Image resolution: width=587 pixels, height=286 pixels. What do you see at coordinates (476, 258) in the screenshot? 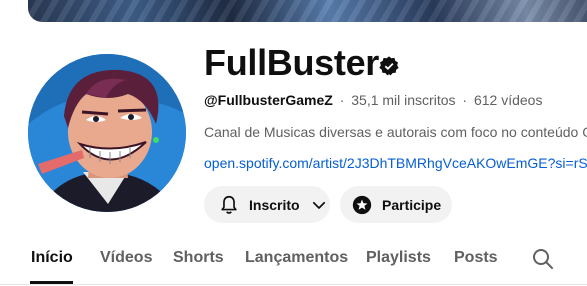
I see `tab-posts: Posts` at bounding box center [476, 258].